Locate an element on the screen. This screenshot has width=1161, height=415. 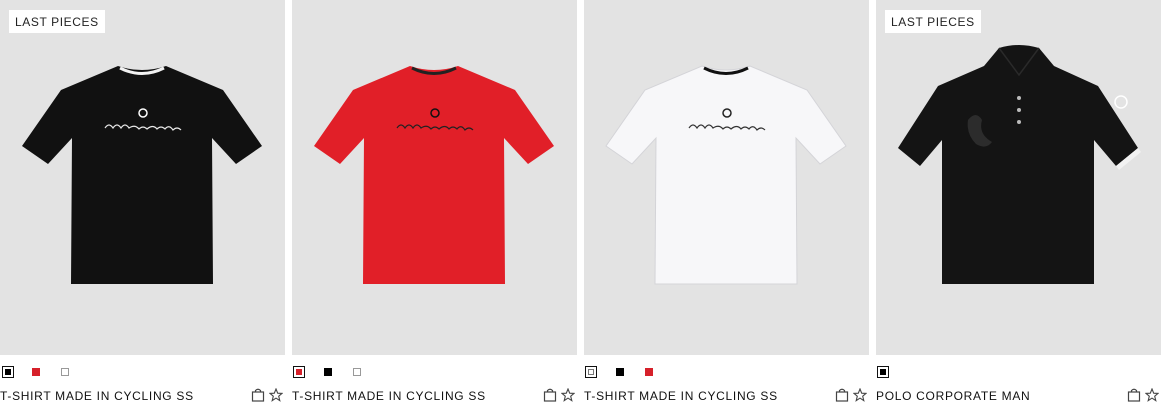
polo-black-image is located at coordinates (1019, 164).